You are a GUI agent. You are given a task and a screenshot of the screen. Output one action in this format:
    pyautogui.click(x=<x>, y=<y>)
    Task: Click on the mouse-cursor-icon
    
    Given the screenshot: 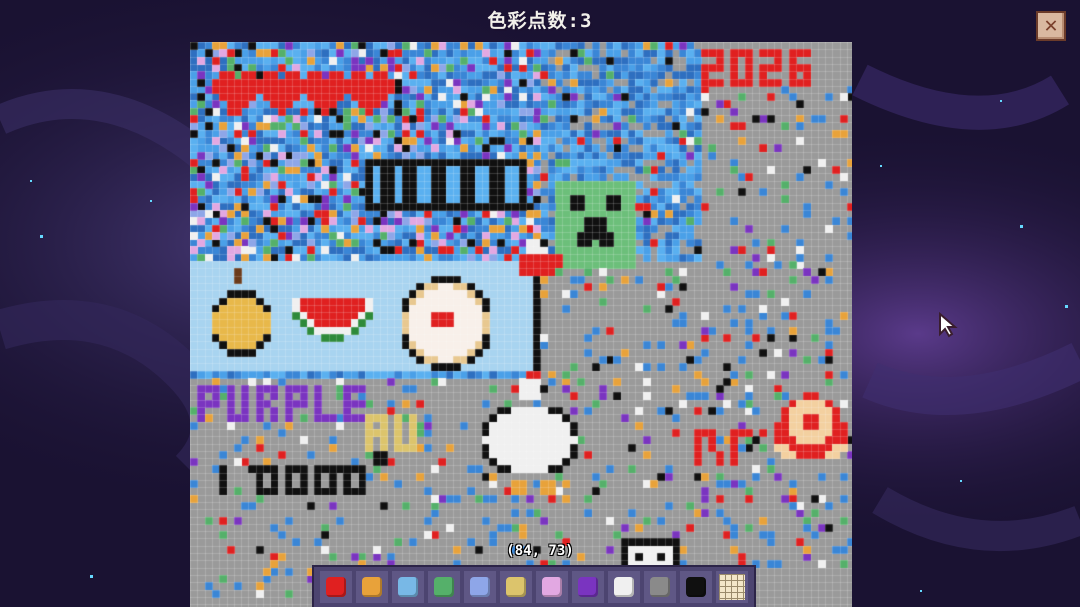 What is the action you would take?
    pyautogui.click(x=948, y=325)
    